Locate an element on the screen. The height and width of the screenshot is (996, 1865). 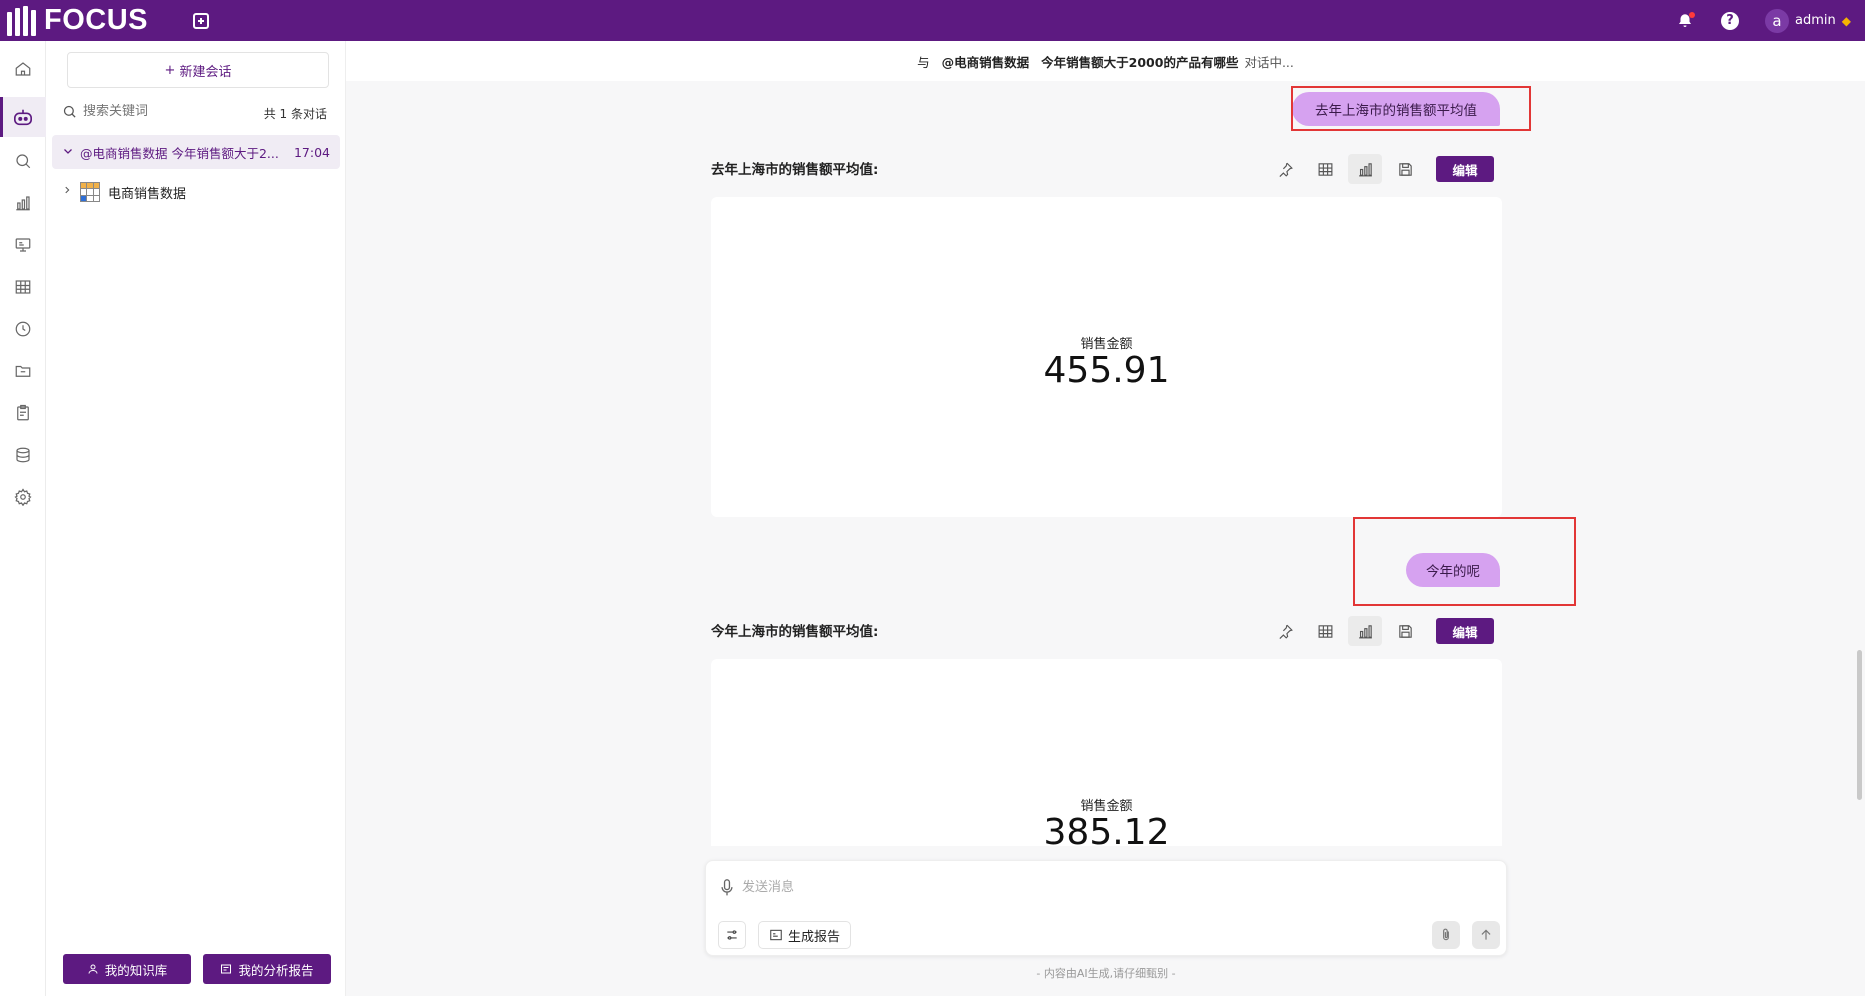
ai-disclaimer: - 内容由AI生成,请仔细甄别 - is located at coordinates (1106, 973).